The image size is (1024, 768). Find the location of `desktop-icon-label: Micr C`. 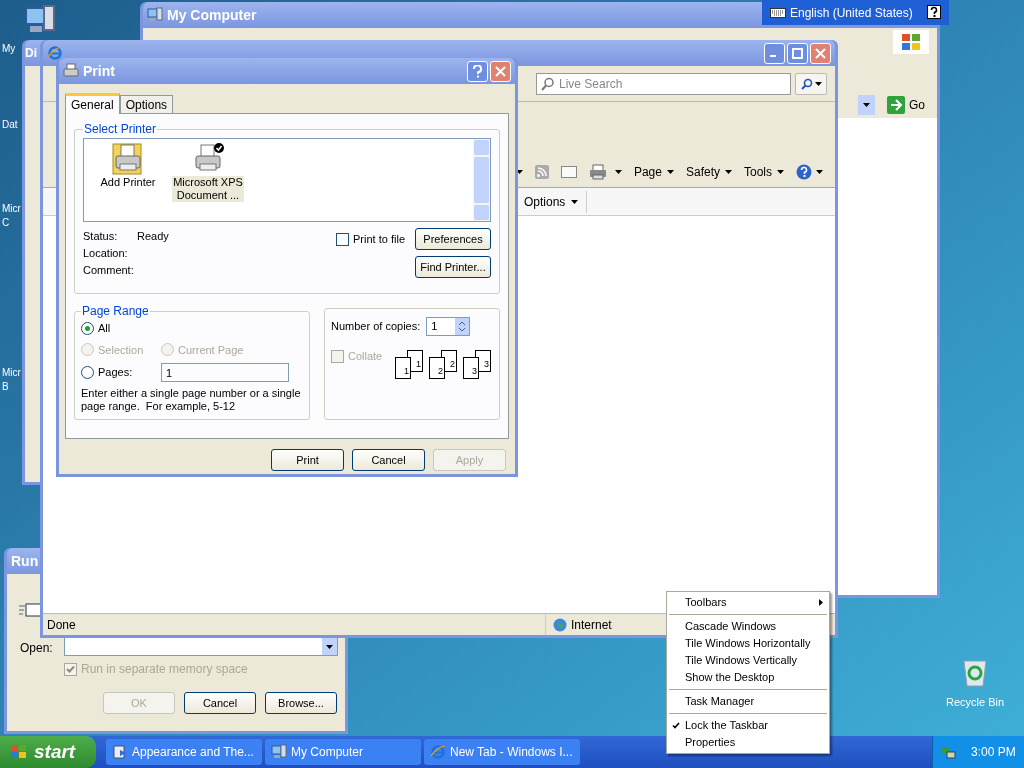

desktop-icon-label: Micr C is located at coordinates (10, 200).